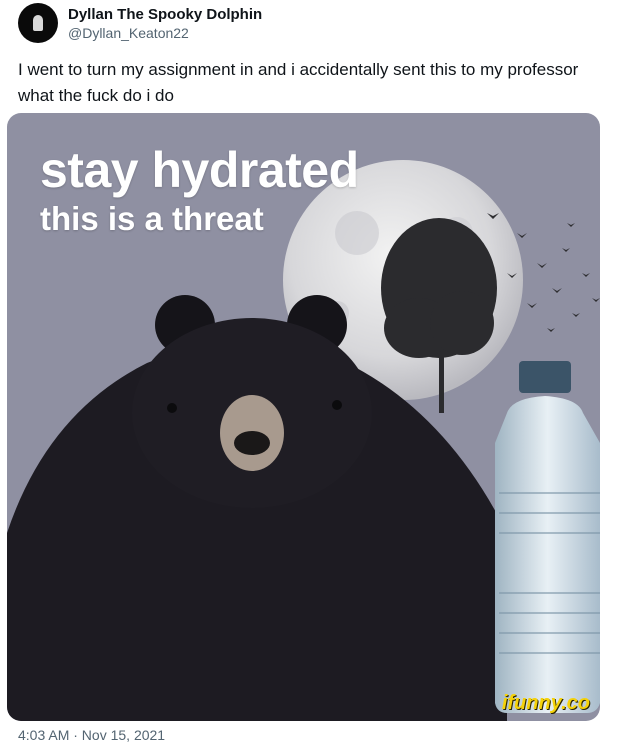 The height and width of the screenshot is (748, 618). What do you see at coordinates (547, 537) in the screenshot?
I see `water-bottle-illustration` at bounding box center [547, 537].